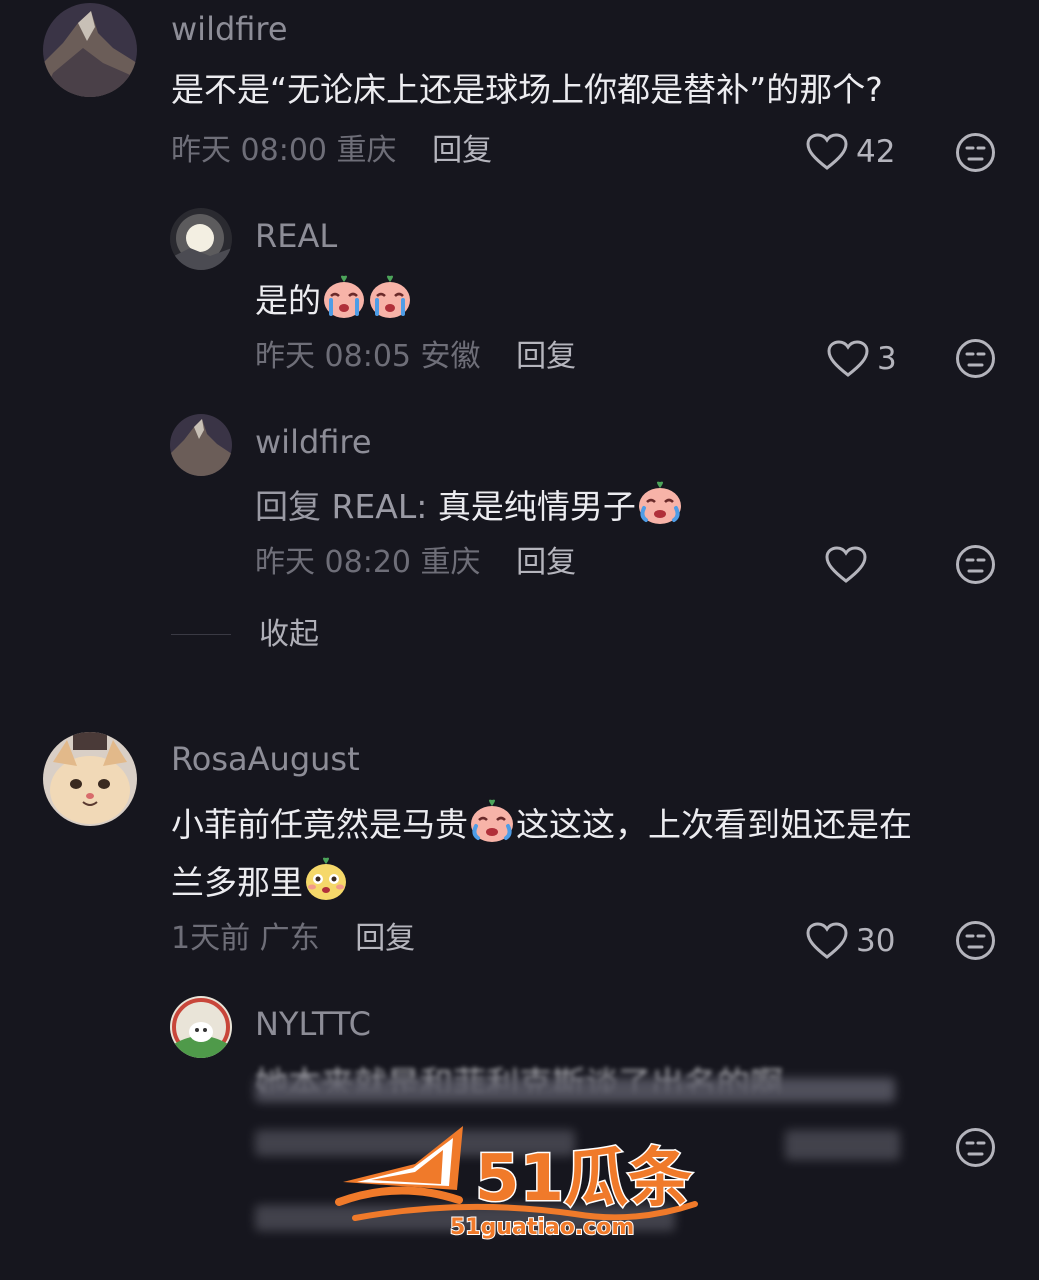 The image size is (1039, 1280). I want to click on blurred-like-overlay, so click(842, 1145).